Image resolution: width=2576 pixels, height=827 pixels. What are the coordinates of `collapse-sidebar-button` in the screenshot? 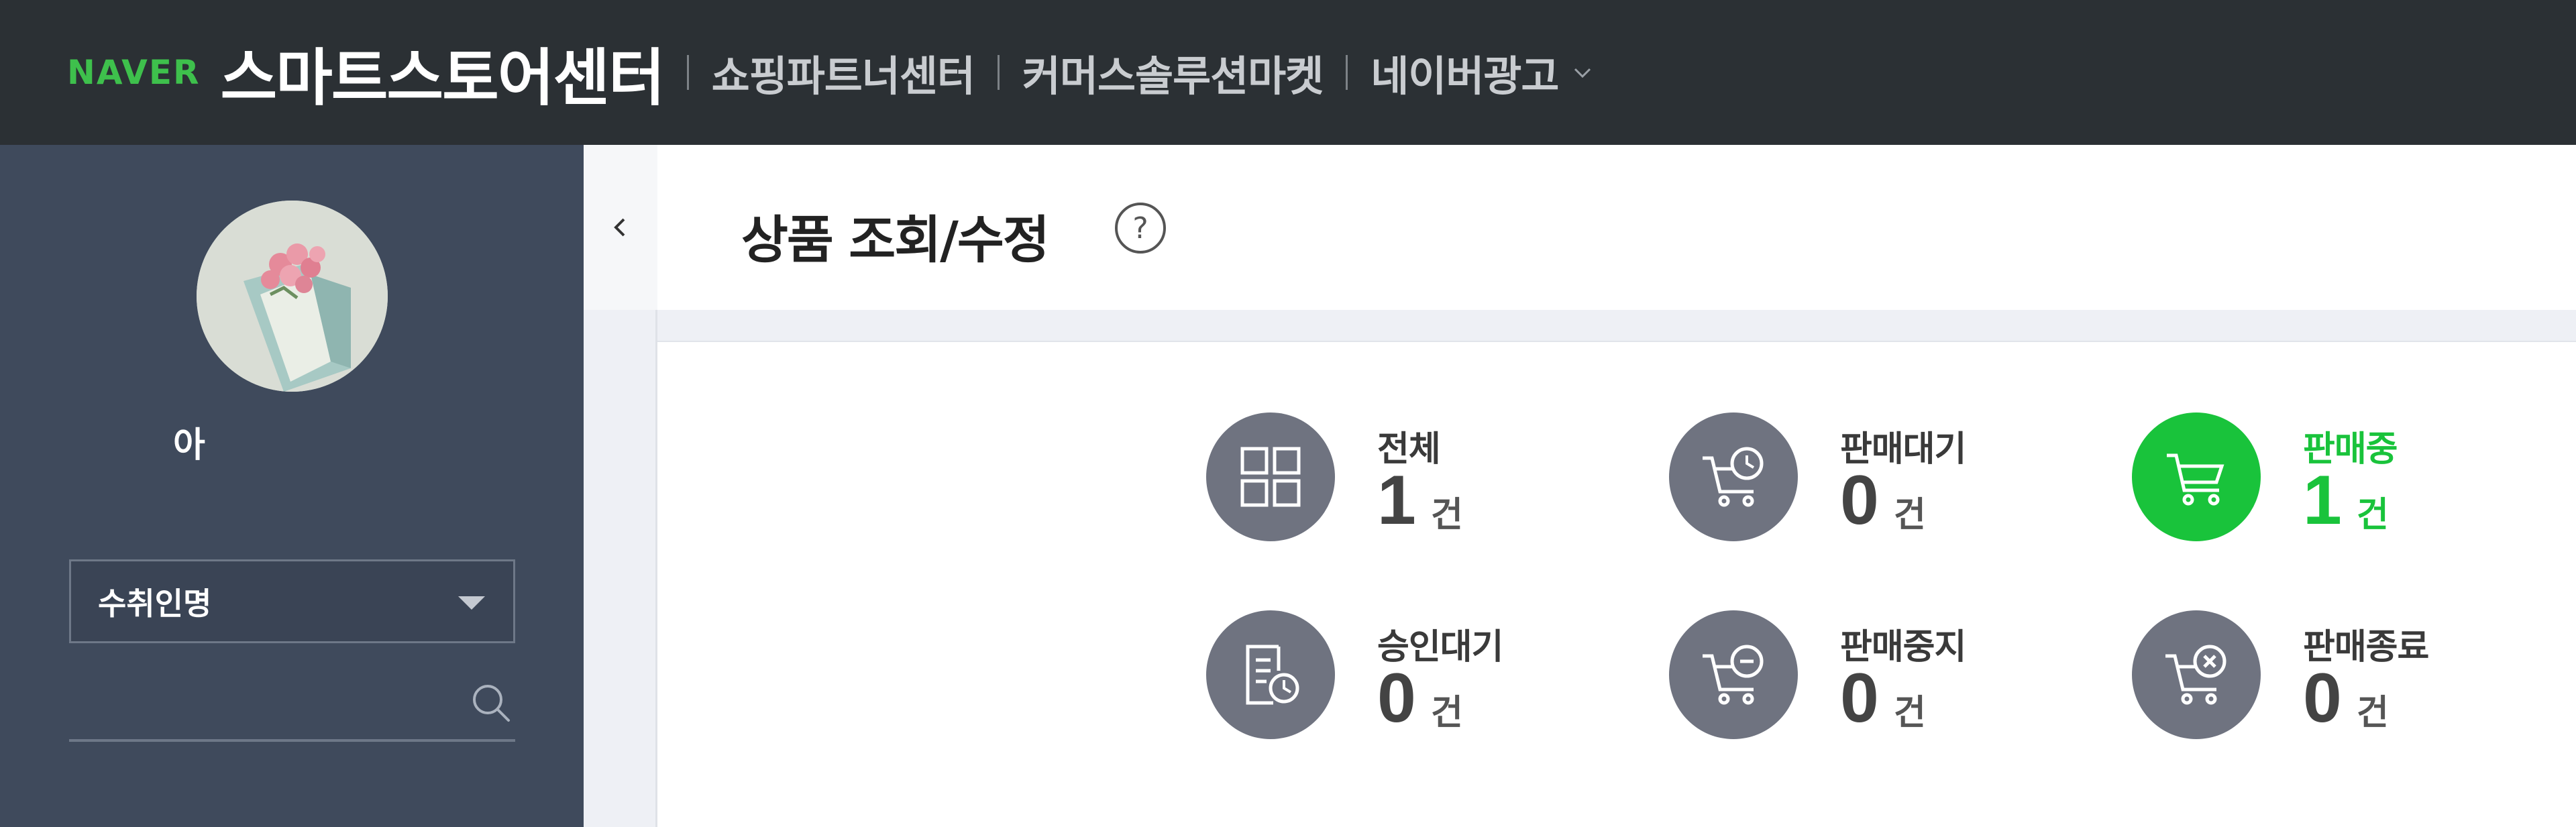 It's located at (620, 228).